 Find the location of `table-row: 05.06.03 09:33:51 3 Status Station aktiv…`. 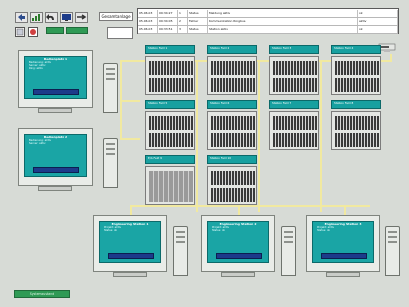

table-row: 05.06.03 09:33:51 3 Status Station aktiv… is located at coordinates (268, 30).